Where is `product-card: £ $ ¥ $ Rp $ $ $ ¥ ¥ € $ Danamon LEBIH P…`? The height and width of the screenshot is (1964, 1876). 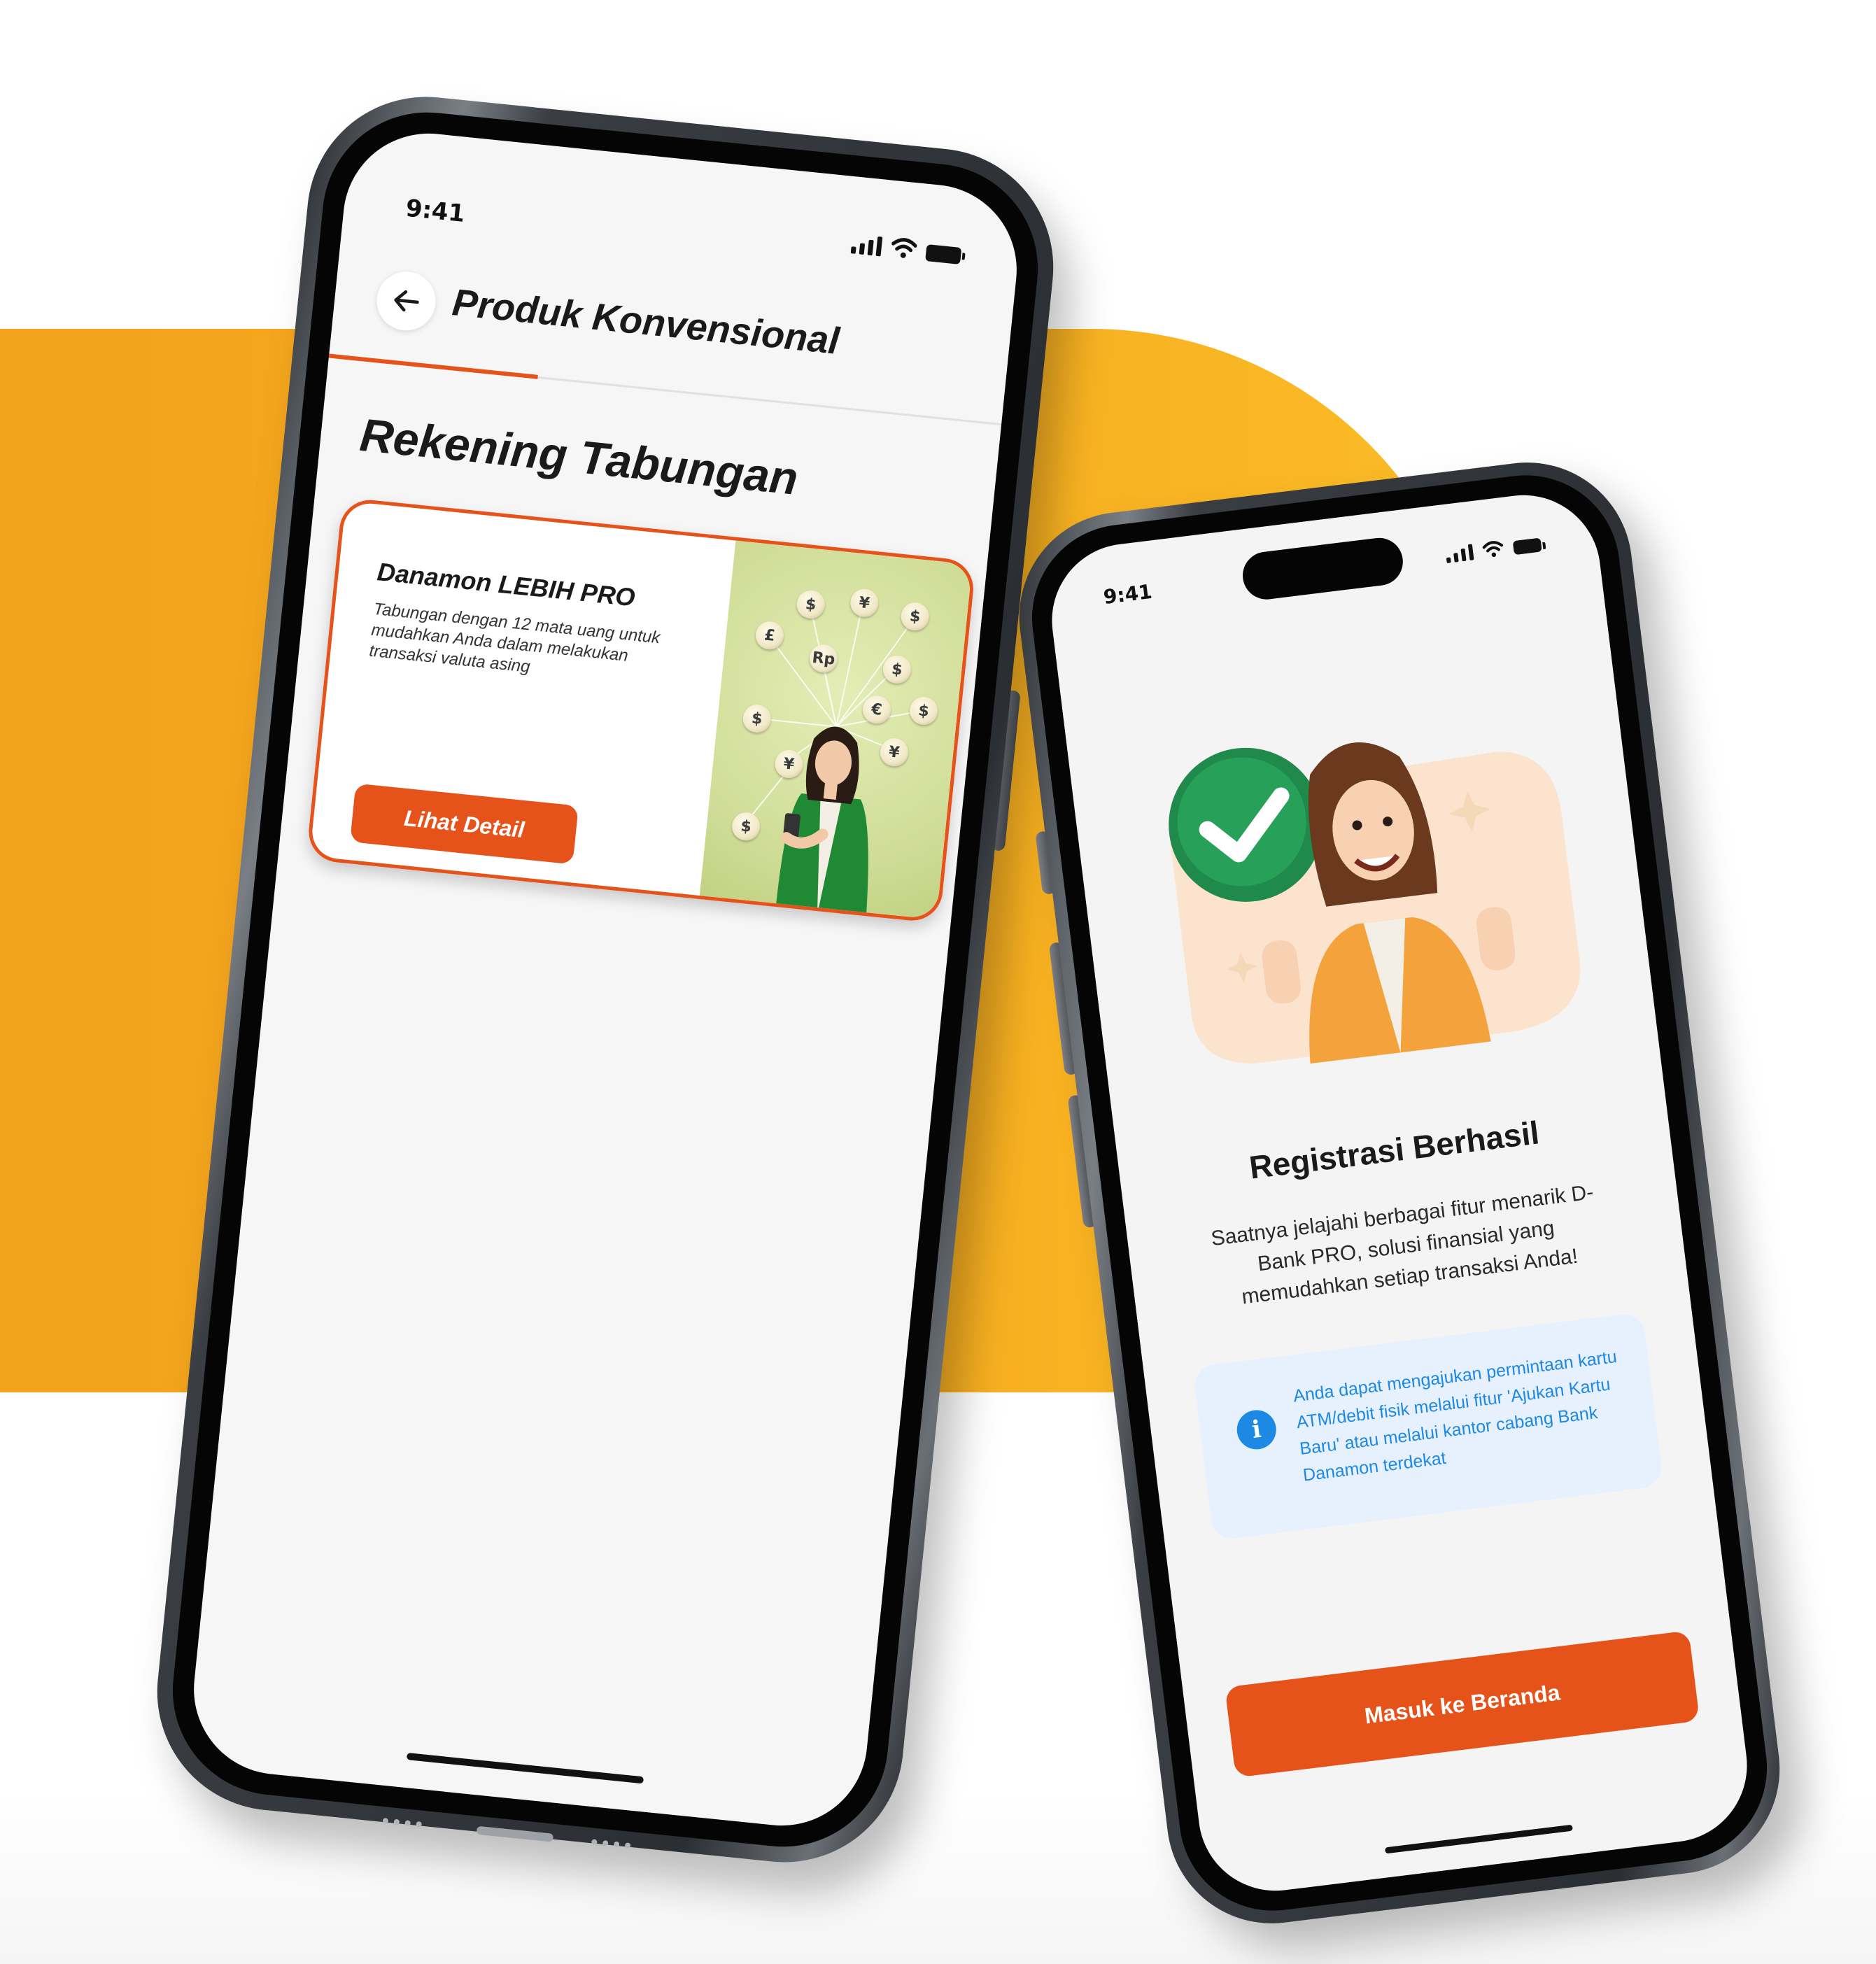 product-card: £ $ ¥ $ Rp $ $ $ ¥ ¥ € $ Danamon LEBIH P… is located at coordinates (641, 710).